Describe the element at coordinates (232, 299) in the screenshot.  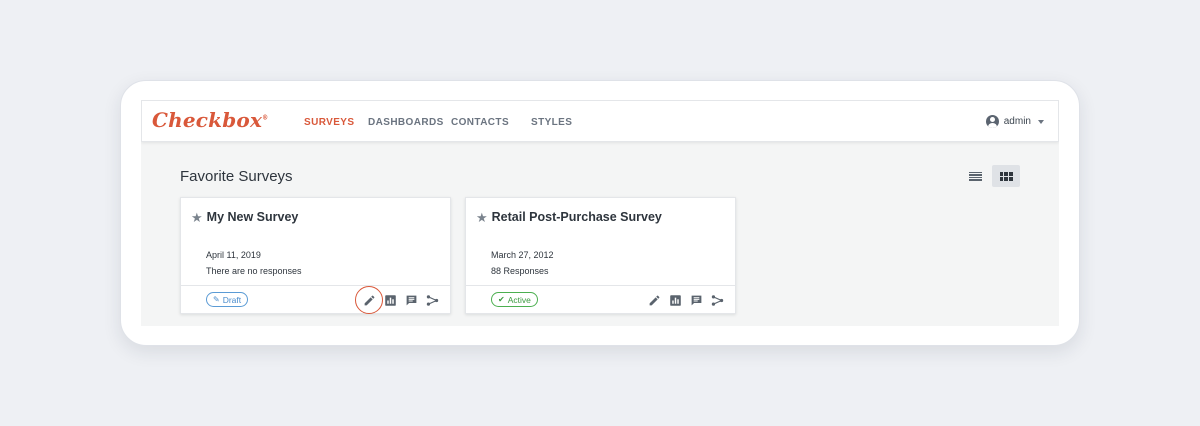
I see `status-label: Draft` at that location.